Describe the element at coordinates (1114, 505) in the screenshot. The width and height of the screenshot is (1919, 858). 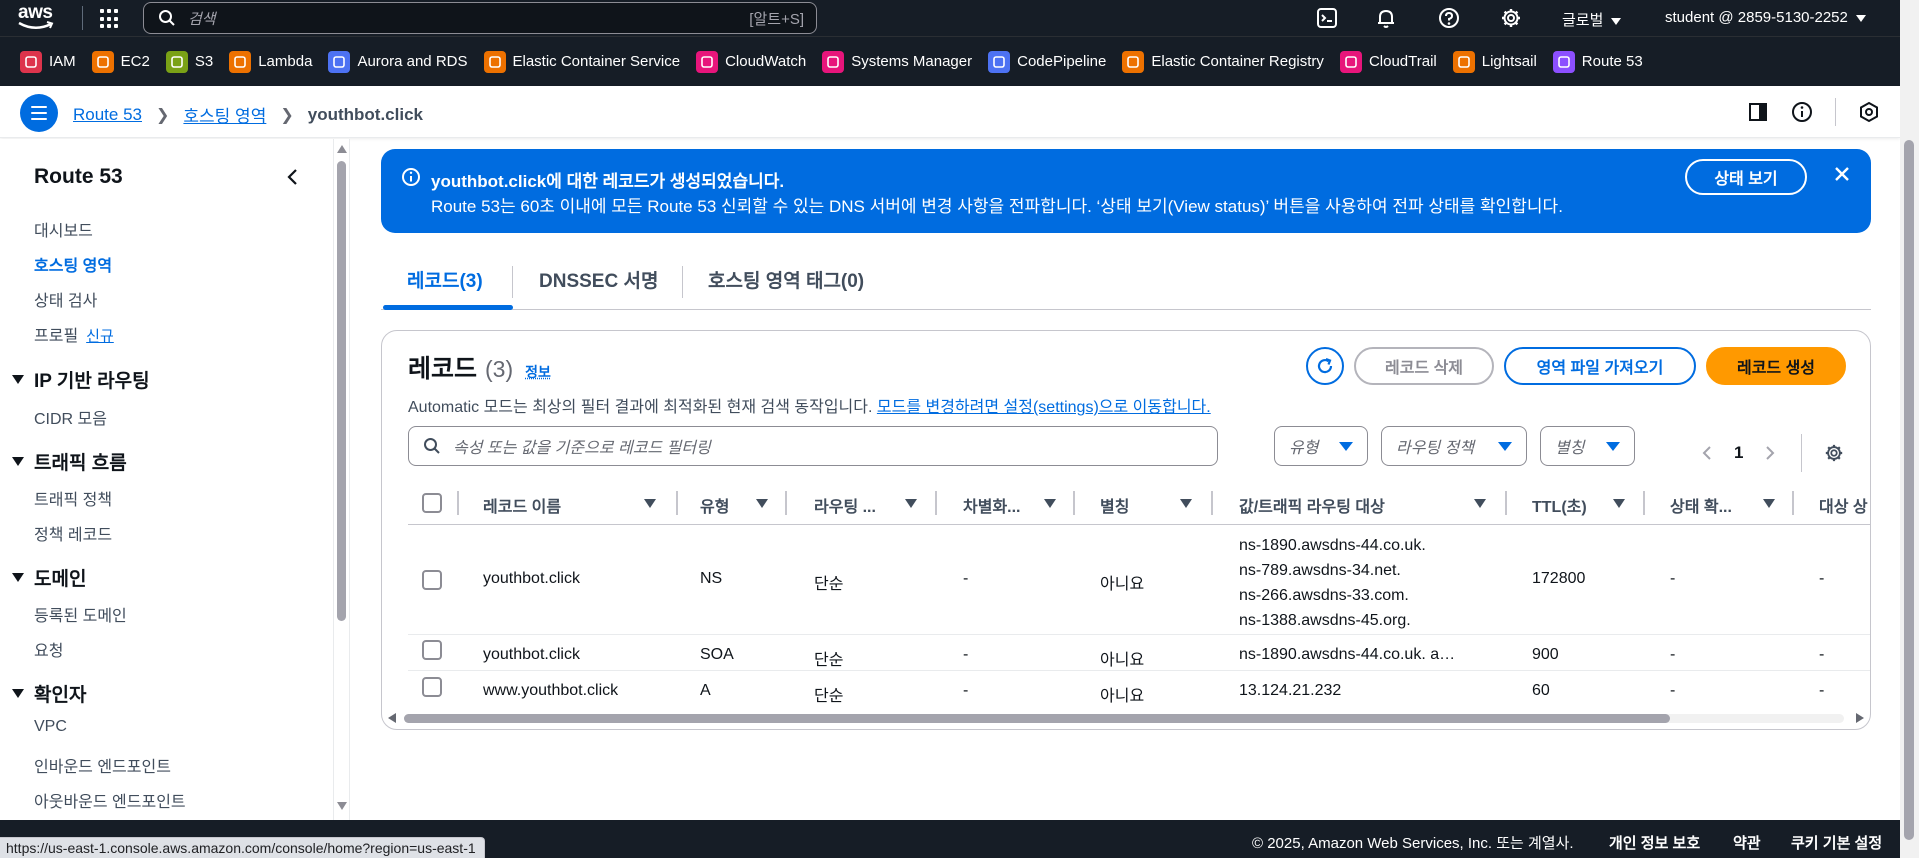
I see `column-header-alias: 별칭` at that location.